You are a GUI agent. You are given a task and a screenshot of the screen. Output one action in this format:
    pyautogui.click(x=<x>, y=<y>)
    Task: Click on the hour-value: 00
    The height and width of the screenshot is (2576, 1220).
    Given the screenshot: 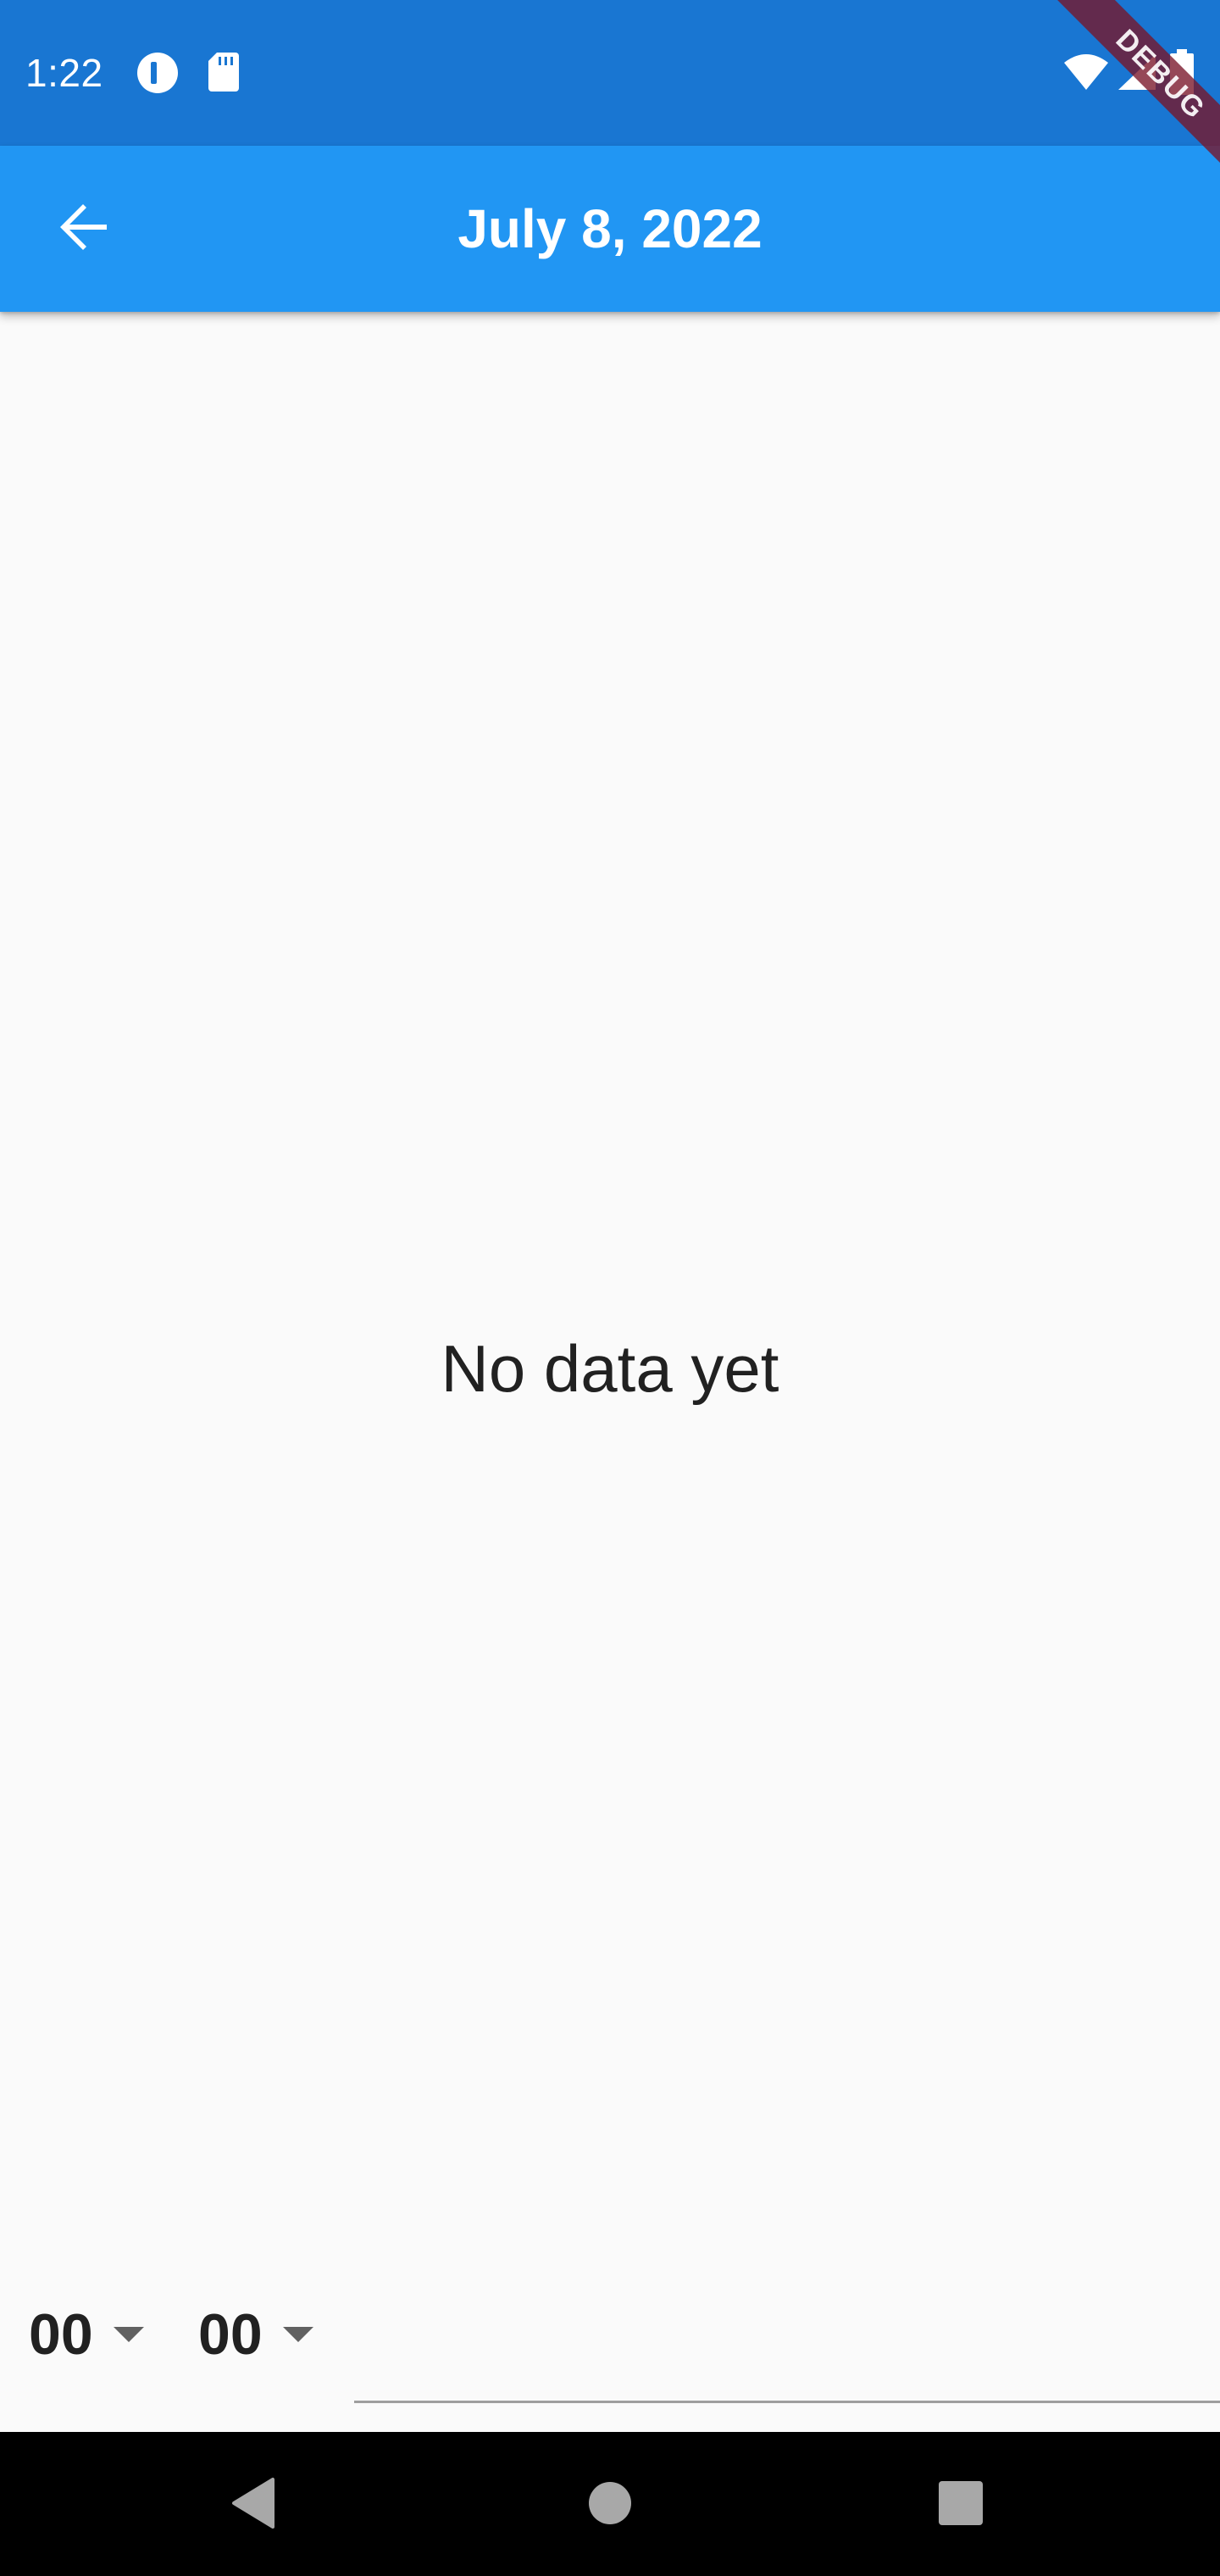 What is the action you would take?
    pyautogui.click(x=61, y=2334)
    